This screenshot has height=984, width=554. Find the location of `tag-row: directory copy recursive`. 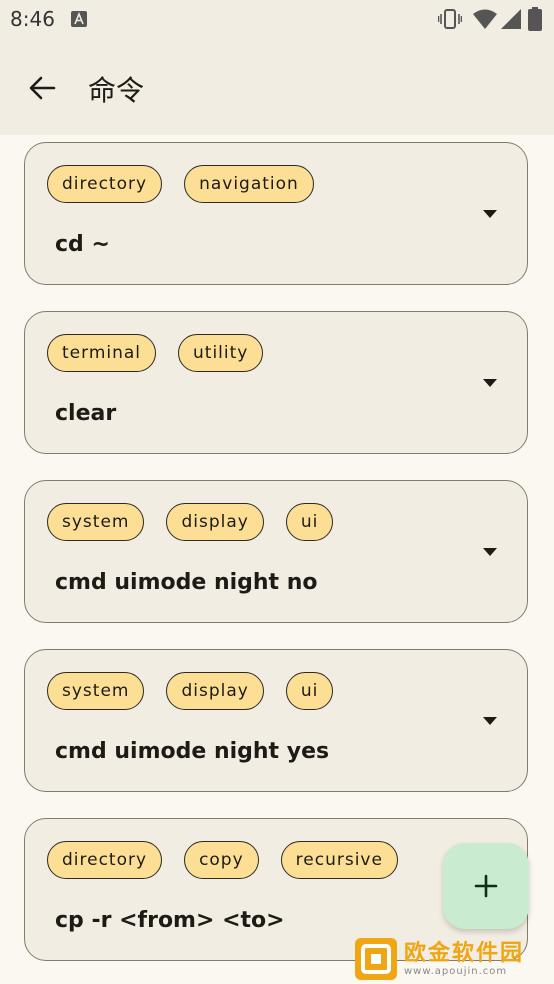

tag-row: directory copy recursive is located at coordinates (222, 860).